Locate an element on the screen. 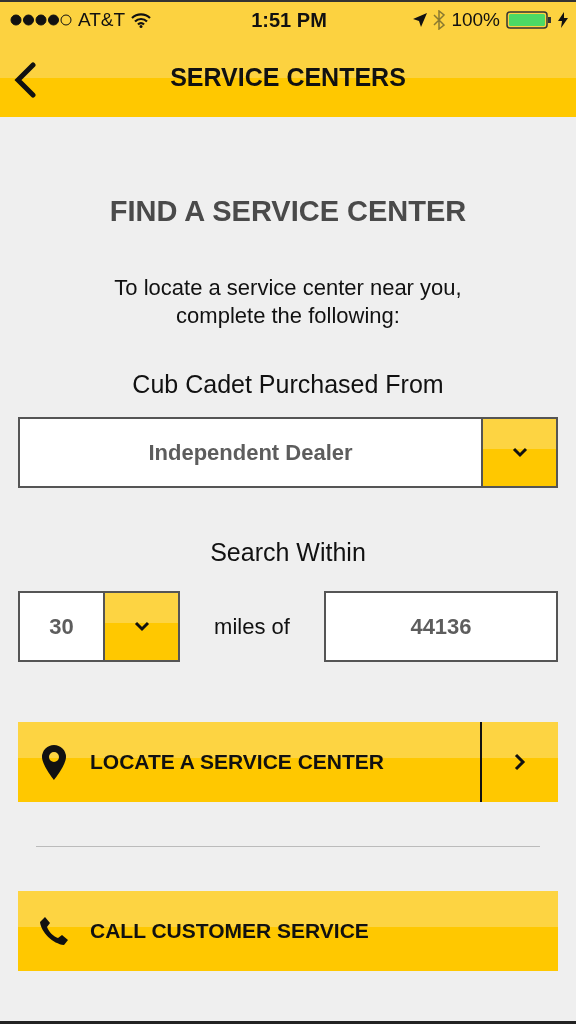 Image resolution: width=576 pixels, height=1024 pixels. miles-dropdown: 30 is located at coordinates (99, 626).